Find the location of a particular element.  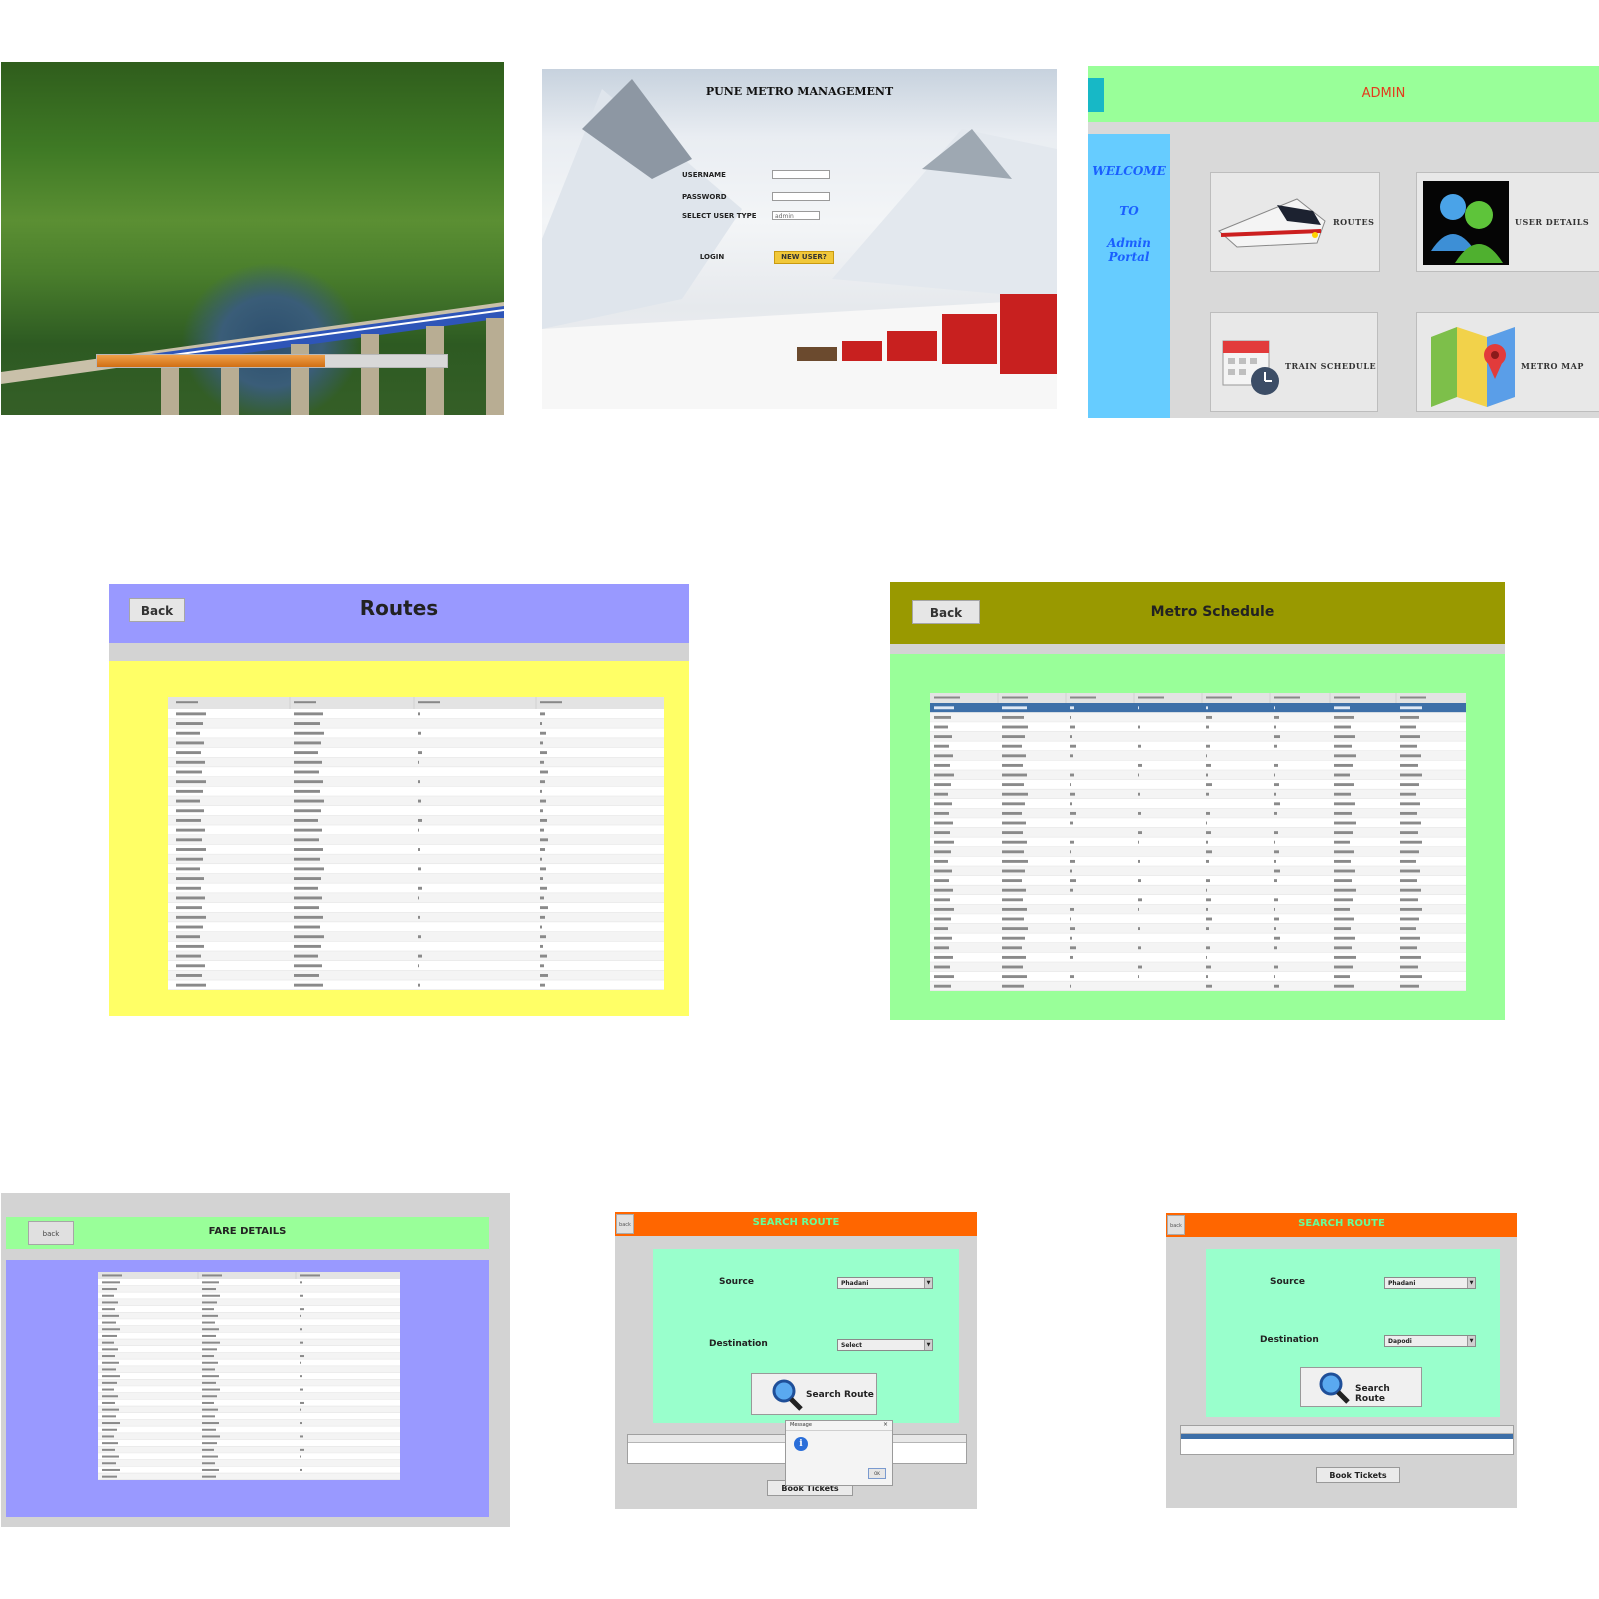

schedule-table is located at coordinates (1198, 842).